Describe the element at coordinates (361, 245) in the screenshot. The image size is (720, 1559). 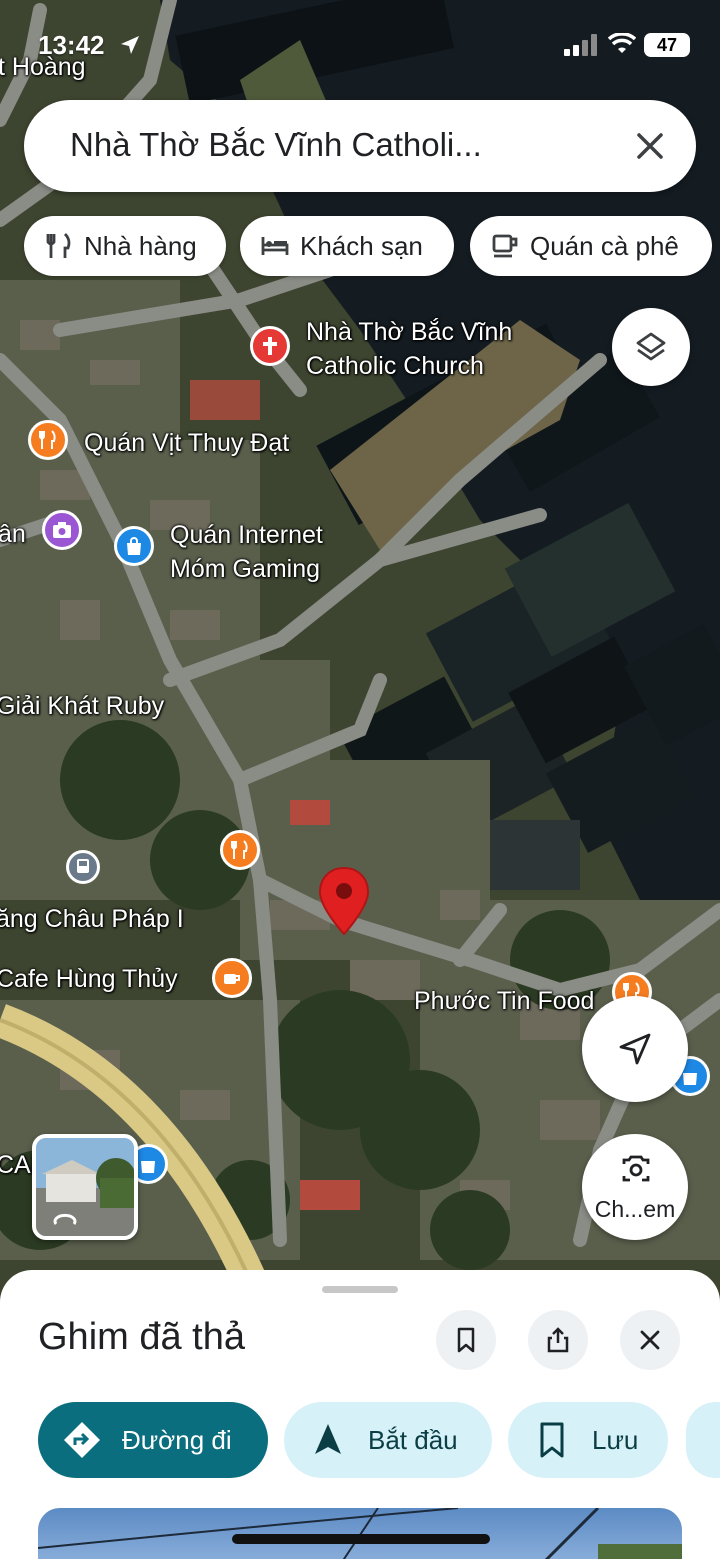
I see `chip-label: Khách sạn` at that location.